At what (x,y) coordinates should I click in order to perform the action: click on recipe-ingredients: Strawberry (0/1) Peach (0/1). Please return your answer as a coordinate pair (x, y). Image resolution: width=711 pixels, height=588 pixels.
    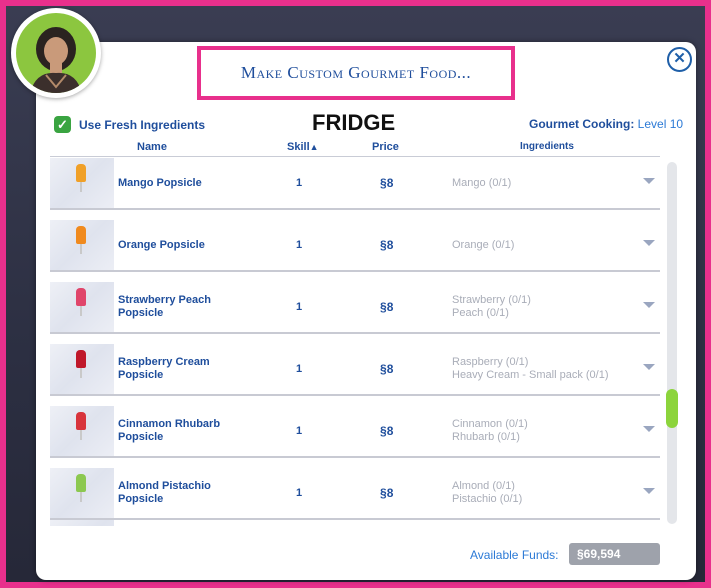
    Looking at the image, I should click on (491, 307).